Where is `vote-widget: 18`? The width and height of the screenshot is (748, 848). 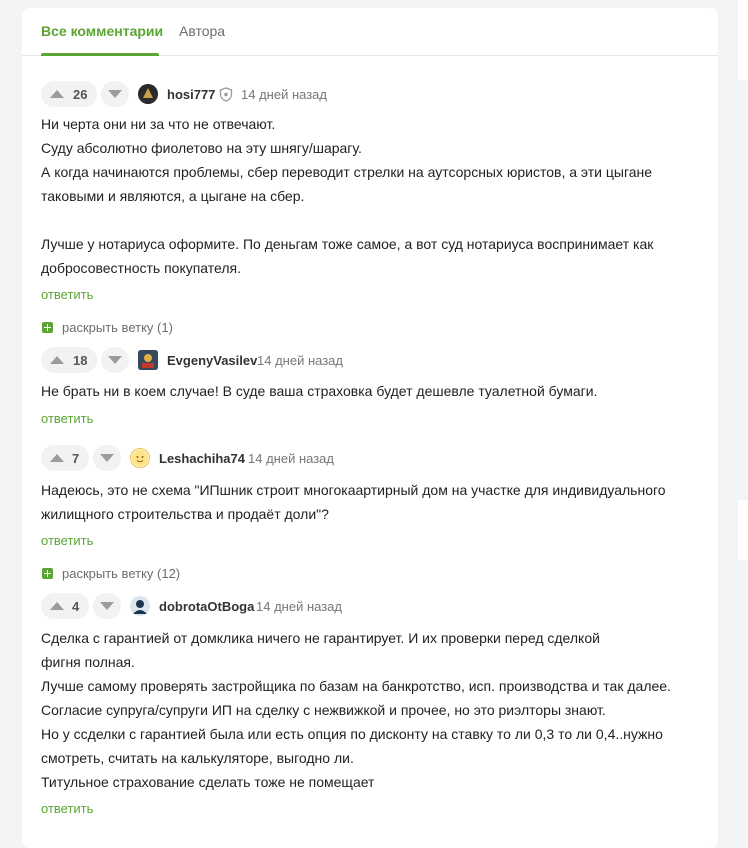 vote-widget: 18 is located at coordinates (69, 360).